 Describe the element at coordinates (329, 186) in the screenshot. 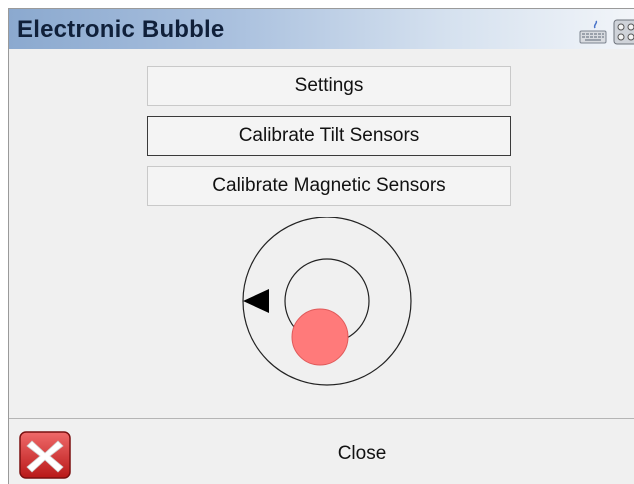

I see `calibrate-magnetic-sensors-button: Calibrate Magnetic Sensors` at that location.